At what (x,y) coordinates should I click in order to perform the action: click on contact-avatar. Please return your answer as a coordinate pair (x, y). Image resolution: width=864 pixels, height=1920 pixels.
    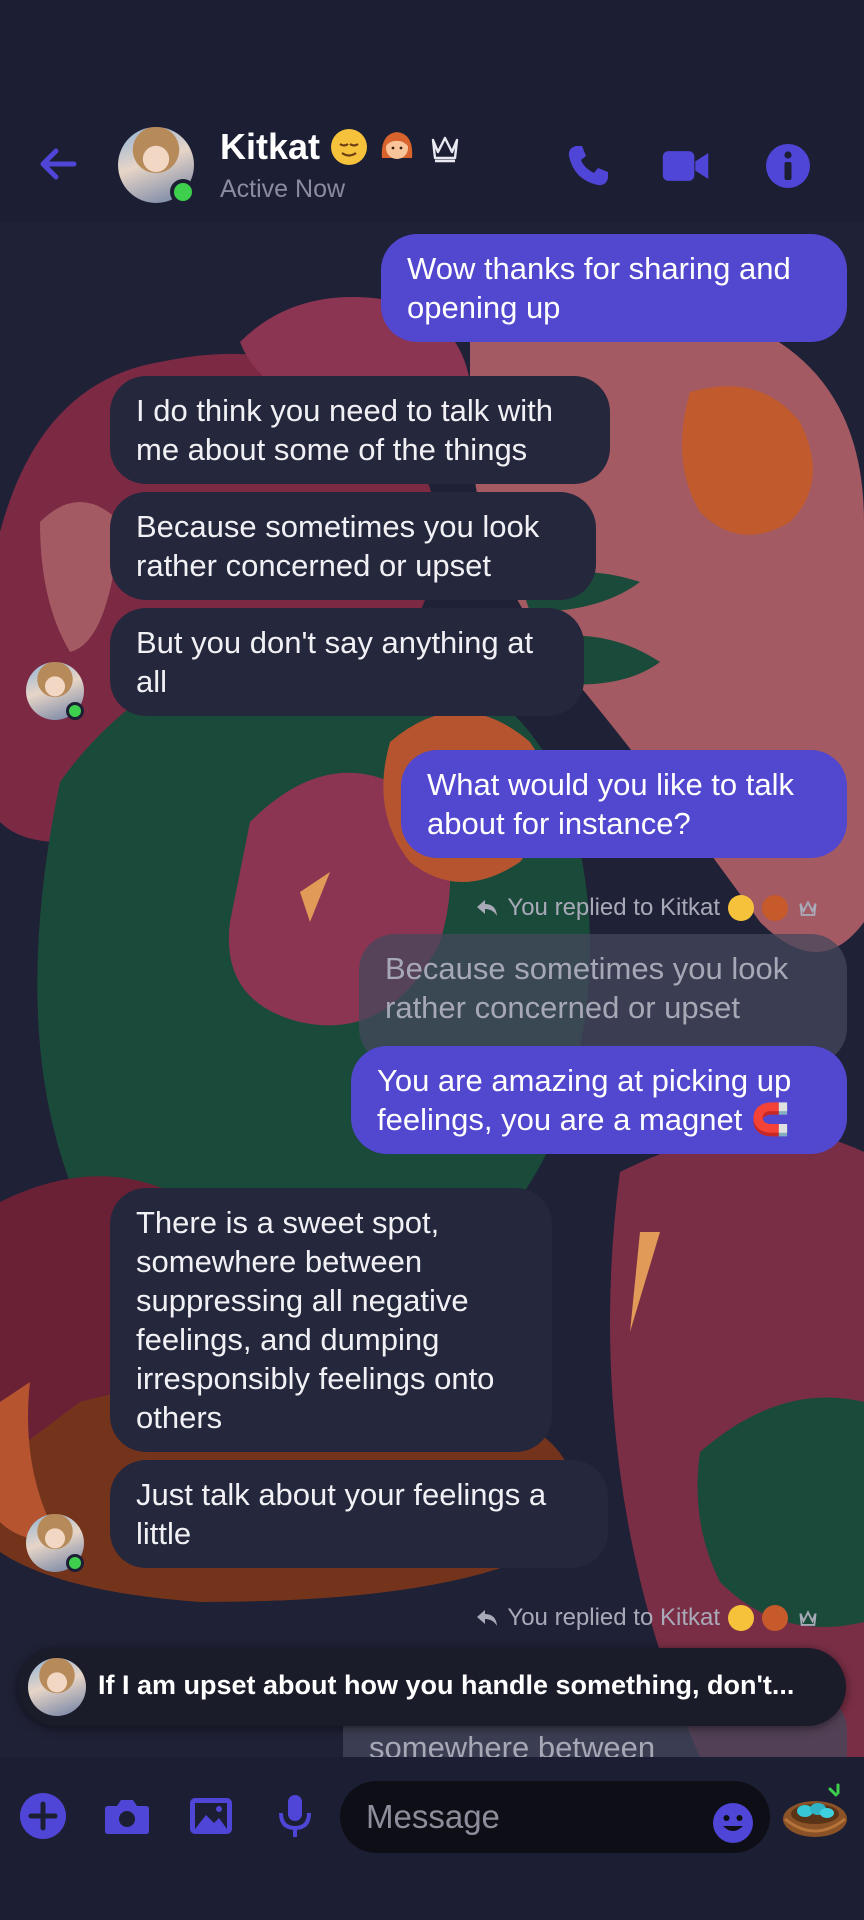
    Looking at the image, I should click on (157, 166).